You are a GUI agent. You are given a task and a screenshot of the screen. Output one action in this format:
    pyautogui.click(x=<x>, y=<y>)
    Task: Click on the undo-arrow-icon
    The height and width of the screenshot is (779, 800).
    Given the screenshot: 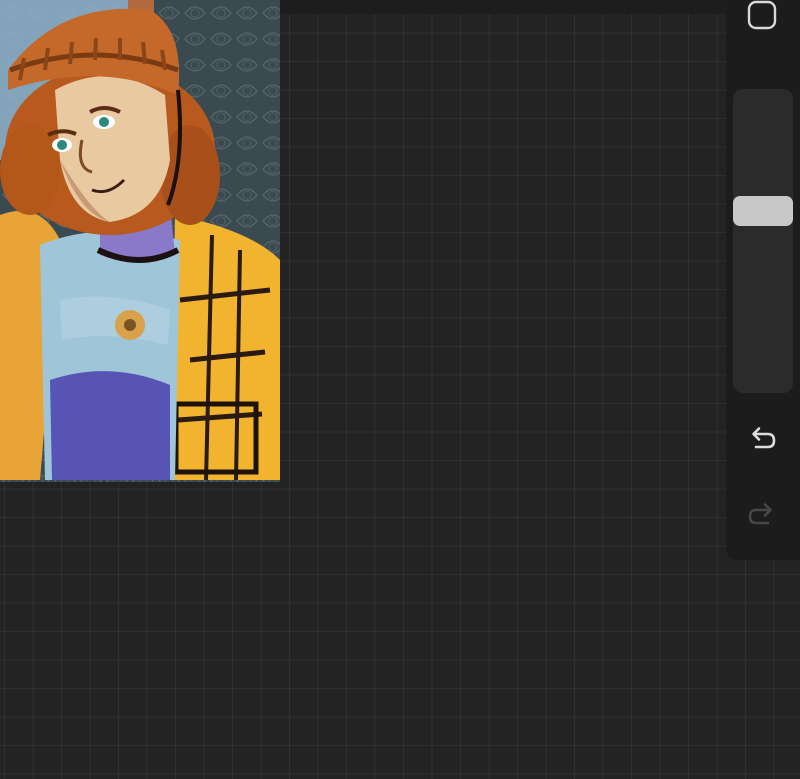 What is the action you would take?
    pyautogui.click(x=764, y=438)
    